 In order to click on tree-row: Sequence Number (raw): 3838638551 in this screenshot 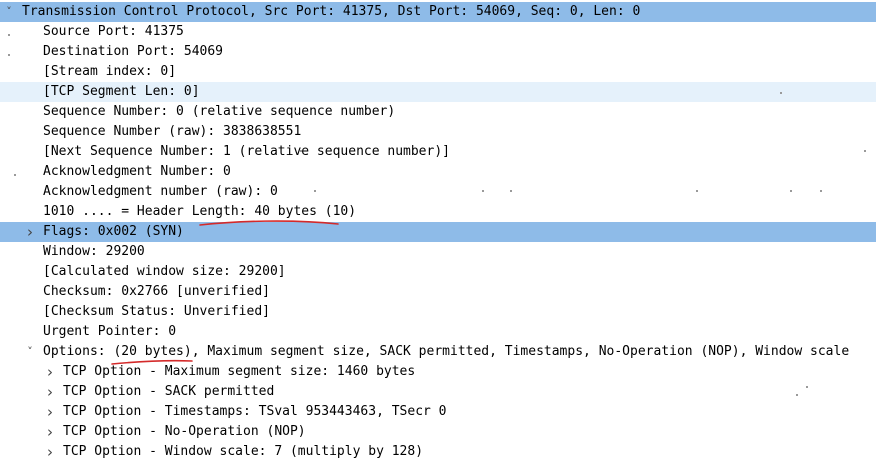, I will do `click(438, 132)`.